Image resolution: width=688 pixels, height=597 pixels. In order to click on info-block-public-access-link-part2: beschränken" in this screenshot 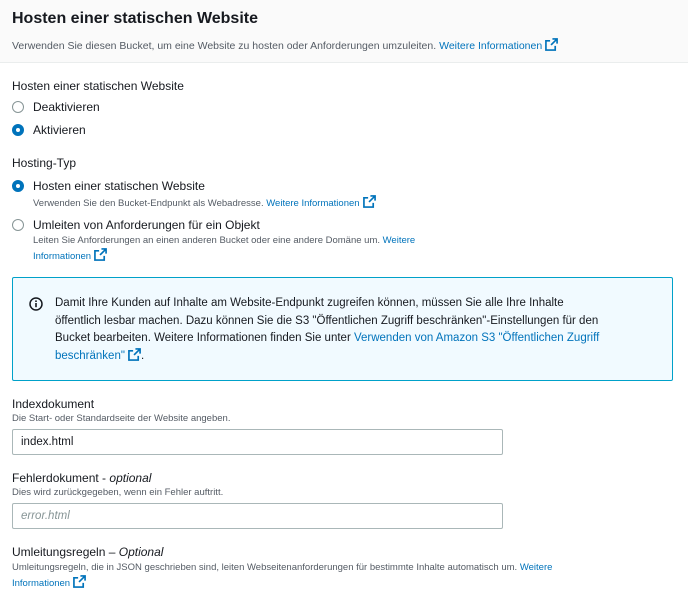, I will do `click(98, 354)`.